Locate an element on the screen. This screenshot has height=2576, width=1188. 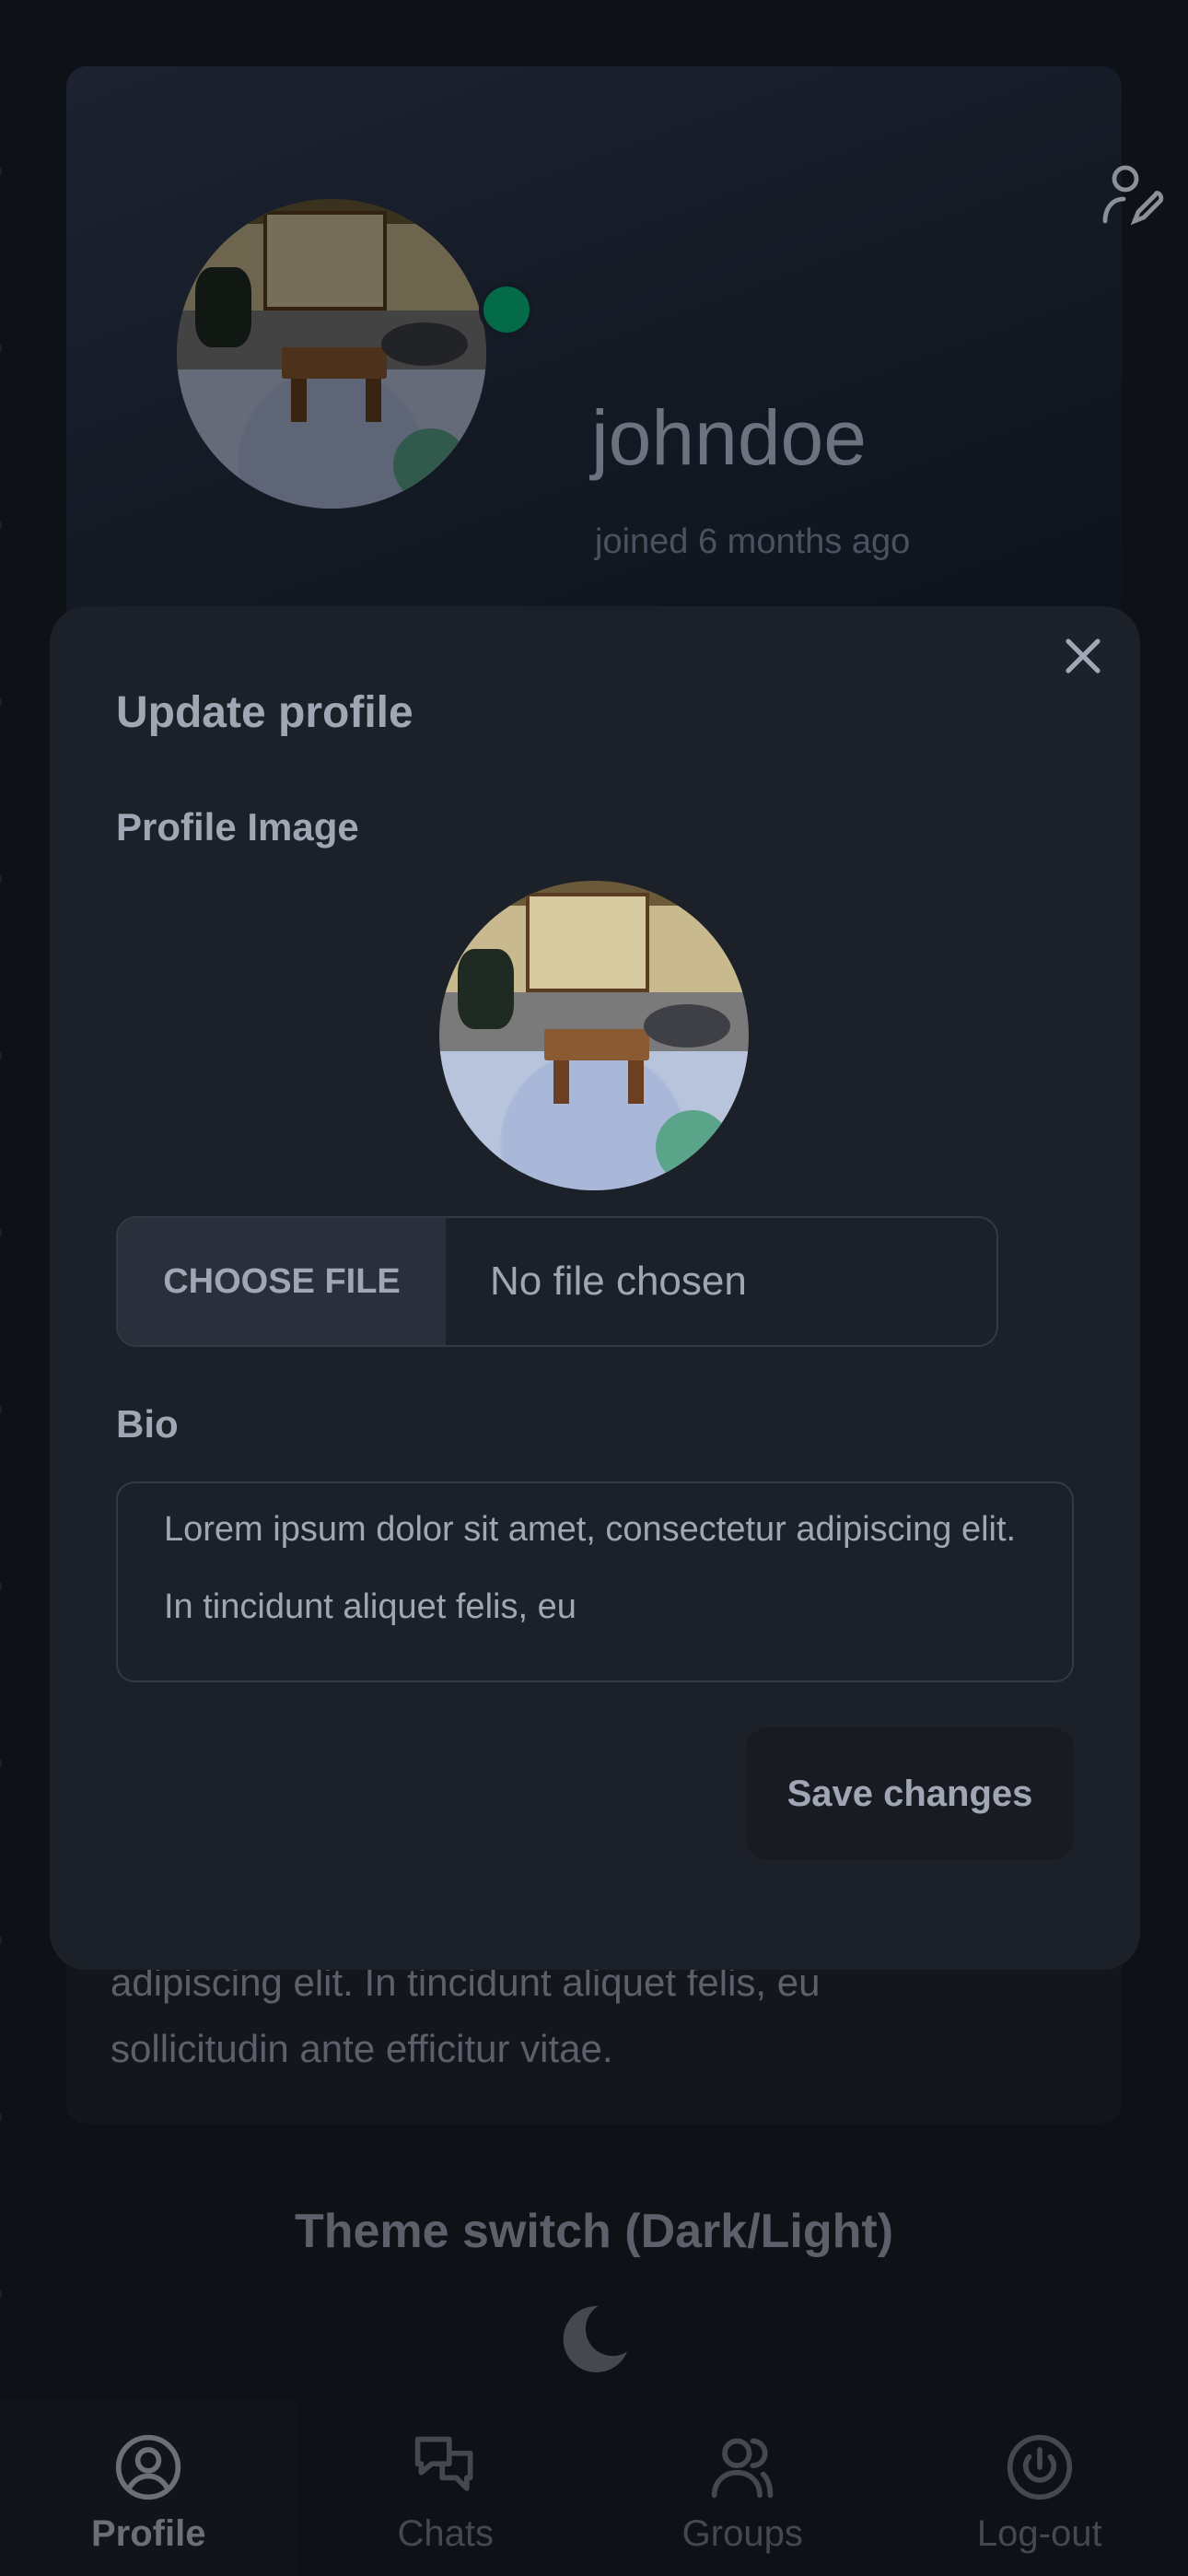
joined-date: joined 6 months ago is located at coordinates (753, 541).